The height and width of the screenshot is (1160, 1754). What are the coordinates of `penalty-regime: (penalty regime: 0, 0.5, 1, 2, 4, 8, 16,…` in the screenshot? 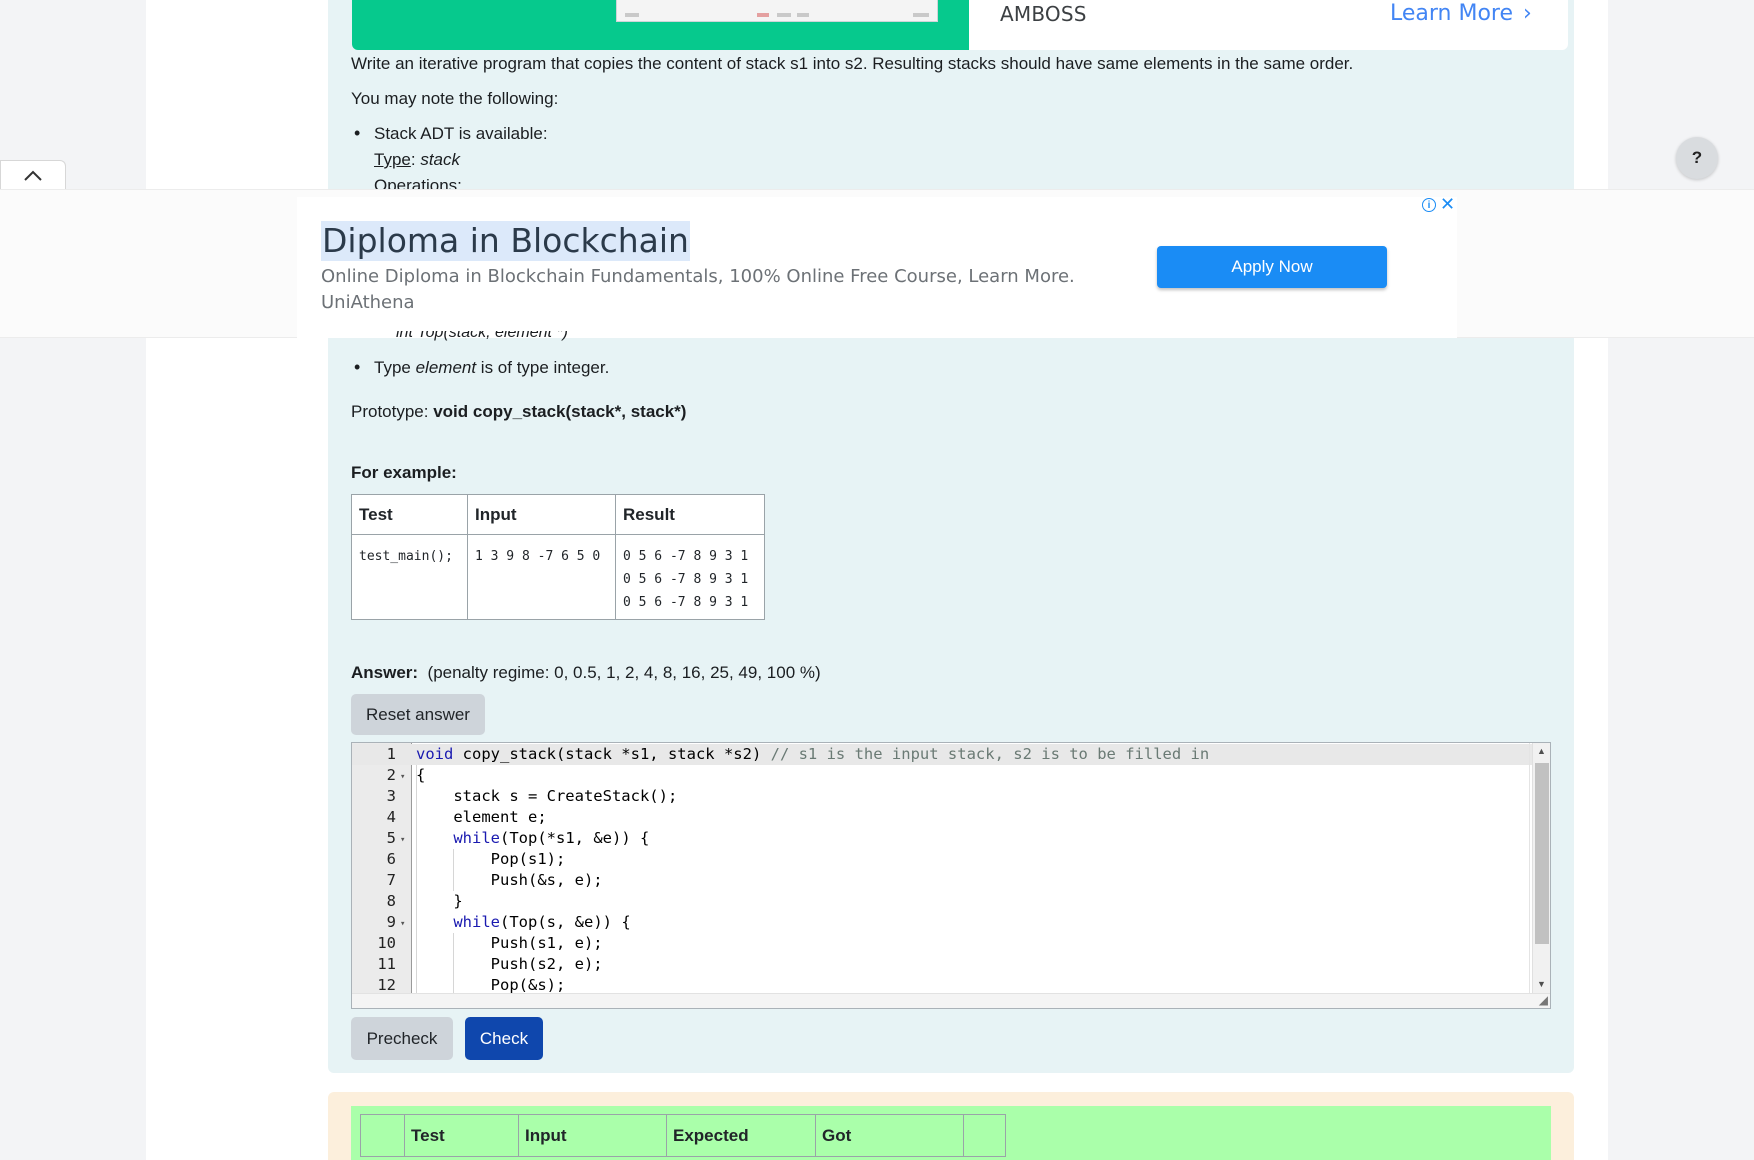 It's located at (624, 672).